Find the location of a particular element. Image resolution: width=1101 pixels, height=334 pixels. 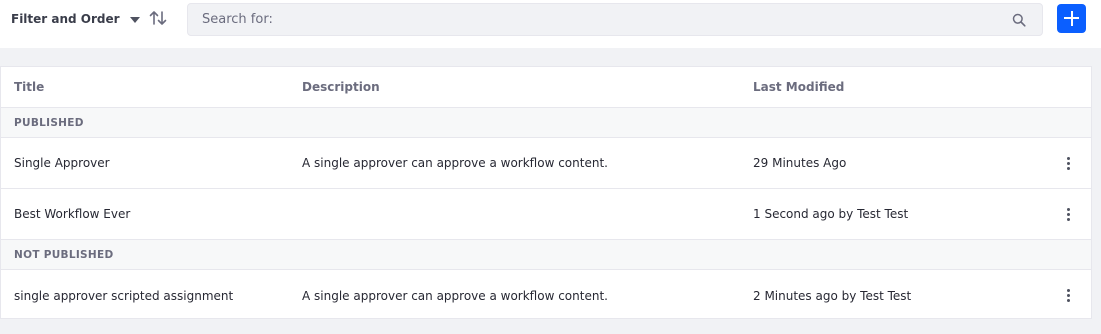

workflow-last-modified: 1 Second ago by Test Test is located at coordinates (831, 214).